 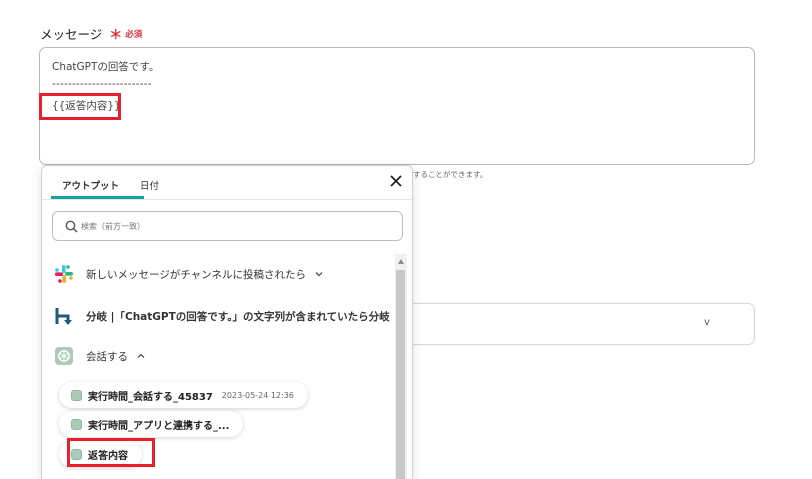 I want to click on step-item-slack-trigger: 新しいメッセージがチャンネルに投稿されたら, so click(x=189, y=274).